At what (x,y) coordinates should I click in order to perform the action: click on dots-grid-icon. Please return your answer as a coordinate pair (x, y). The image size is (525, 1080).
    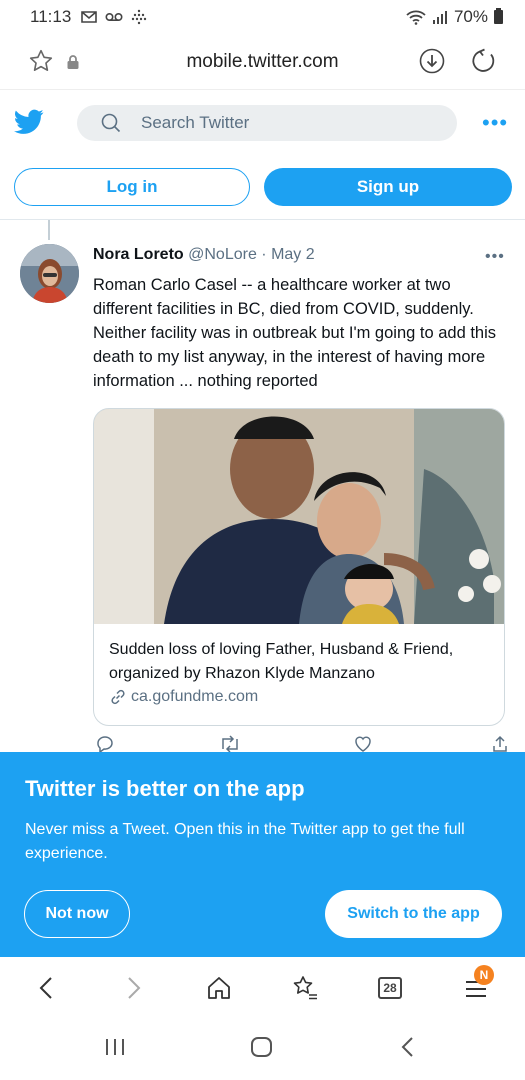
    Looking at the image, I should click on (139, 17).